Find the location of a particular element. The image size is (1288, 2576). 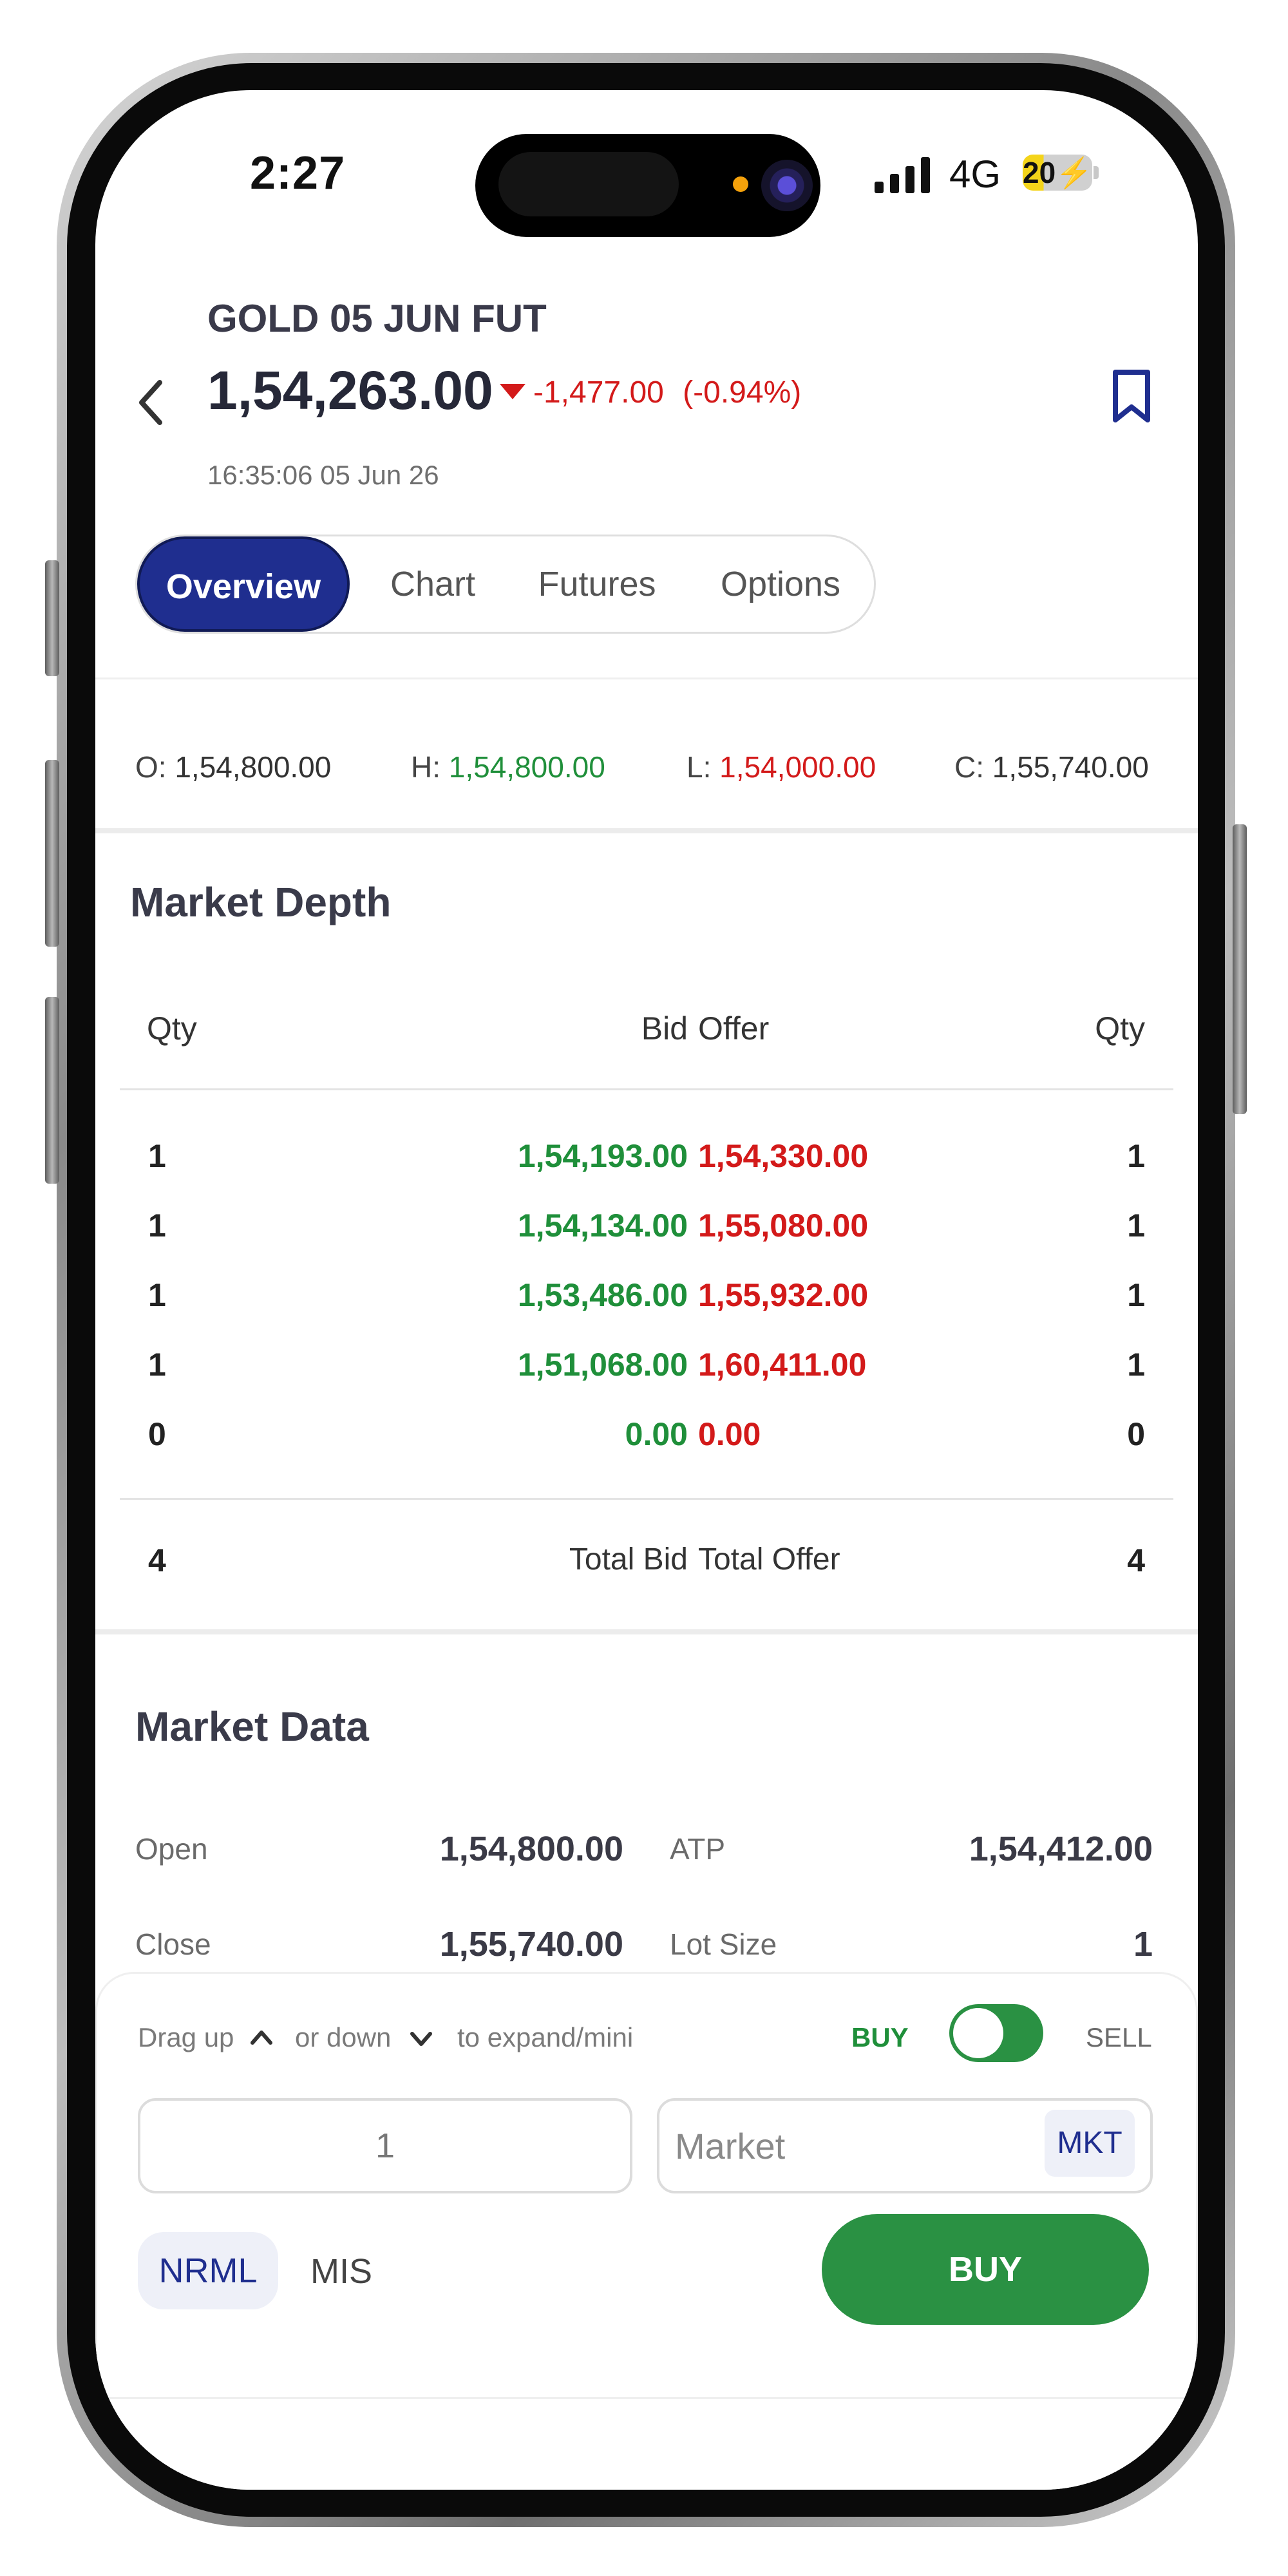

depth-row-2-offer: 1,55,080.00 is located at coordinates (783, 1226).